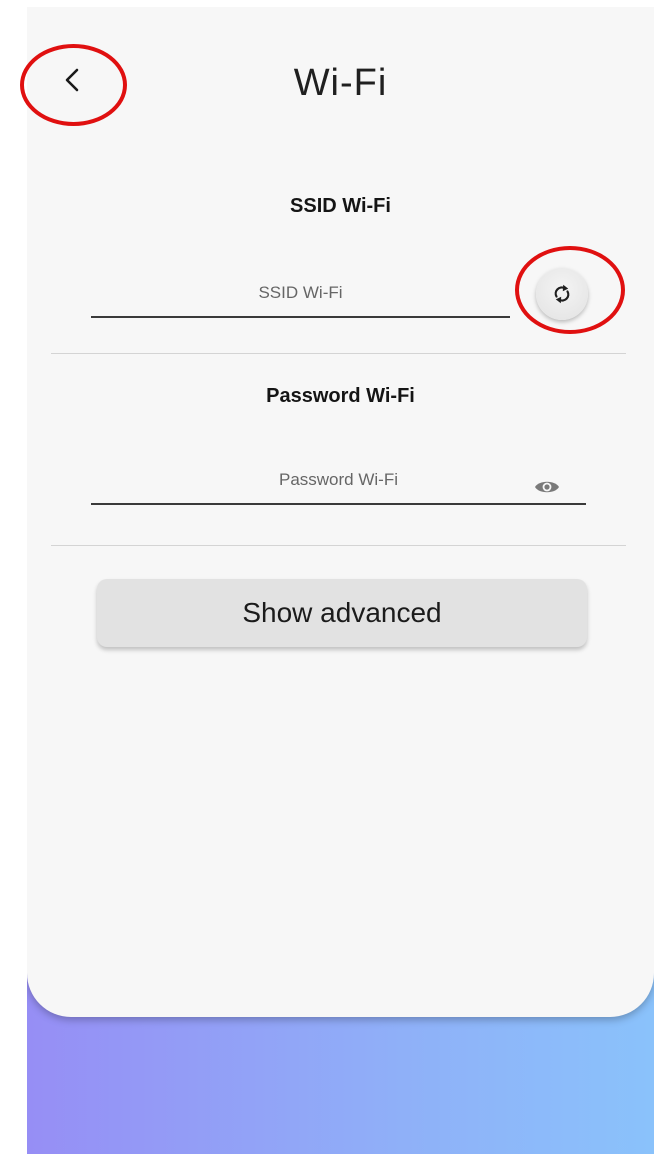  I want to click on show-advanced-button: Show advanced, so click(342, 613).